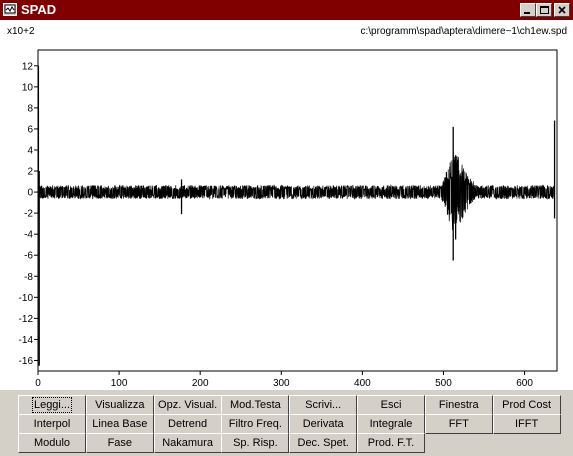 This screenshot has height=456, width=573. I want to click on button-label: Finestra, so click(458, 405).